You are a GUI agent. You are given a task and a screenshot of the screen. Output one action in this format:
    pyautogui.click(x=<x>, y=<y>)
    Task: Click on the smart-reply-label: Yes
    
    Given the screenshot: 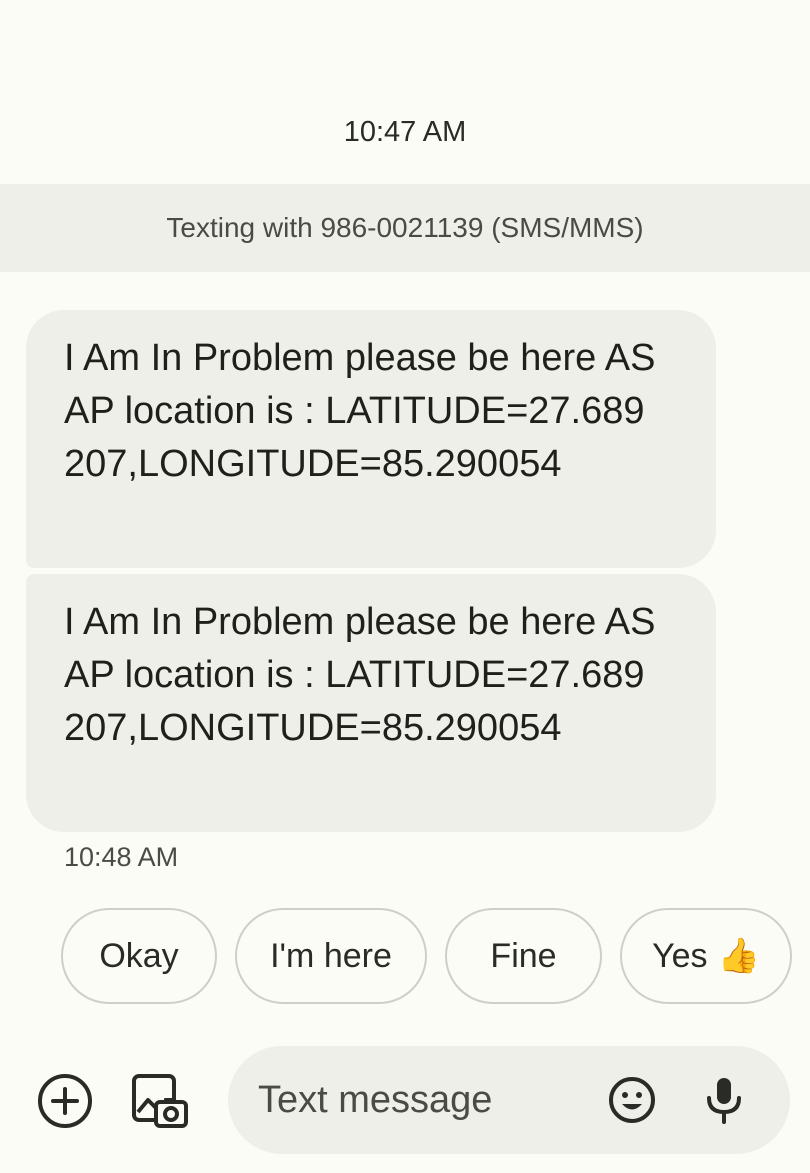 What is the action you would take?
    pyautogui.click(x=680, y=955)
    